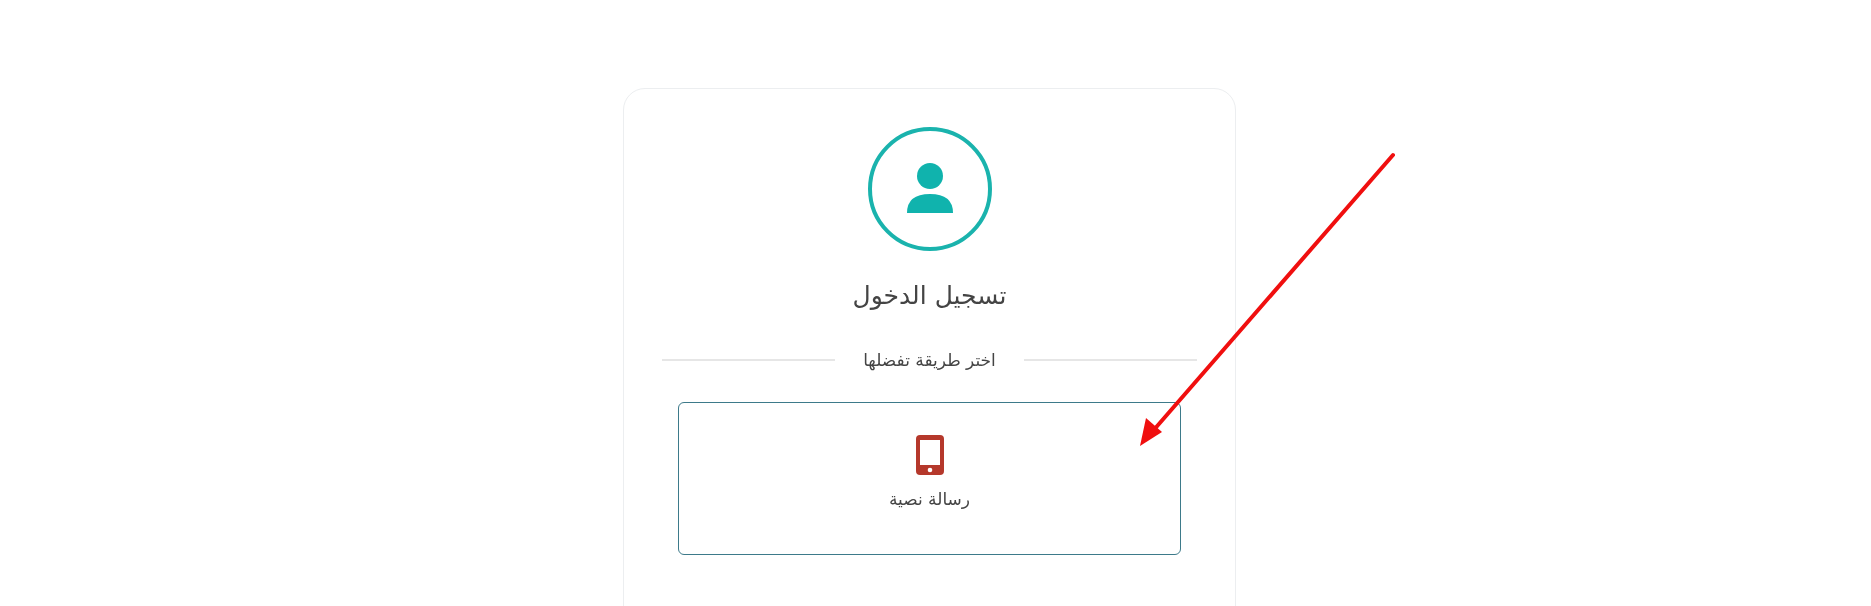 The image size is (1871, 606). Describe the element at coordinates (929, 455) in the screenshot. I see `phone-icon` at that location.